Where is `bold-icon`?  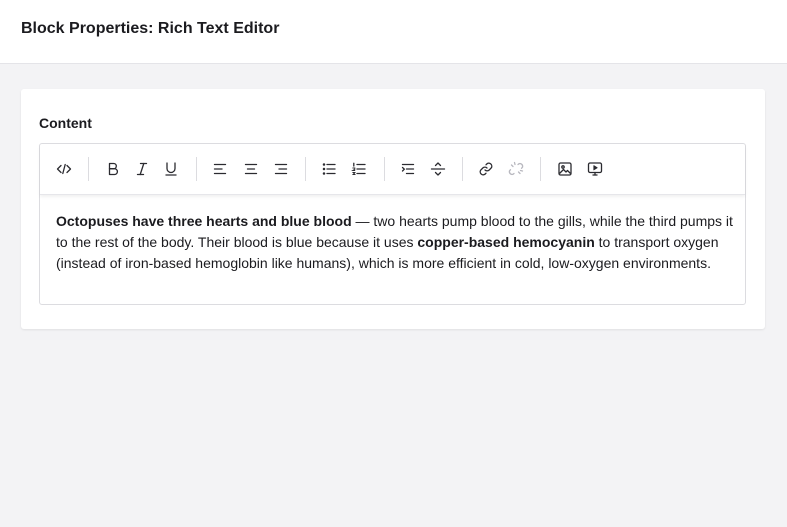
bold-icon is located at coordinates (113, 169).